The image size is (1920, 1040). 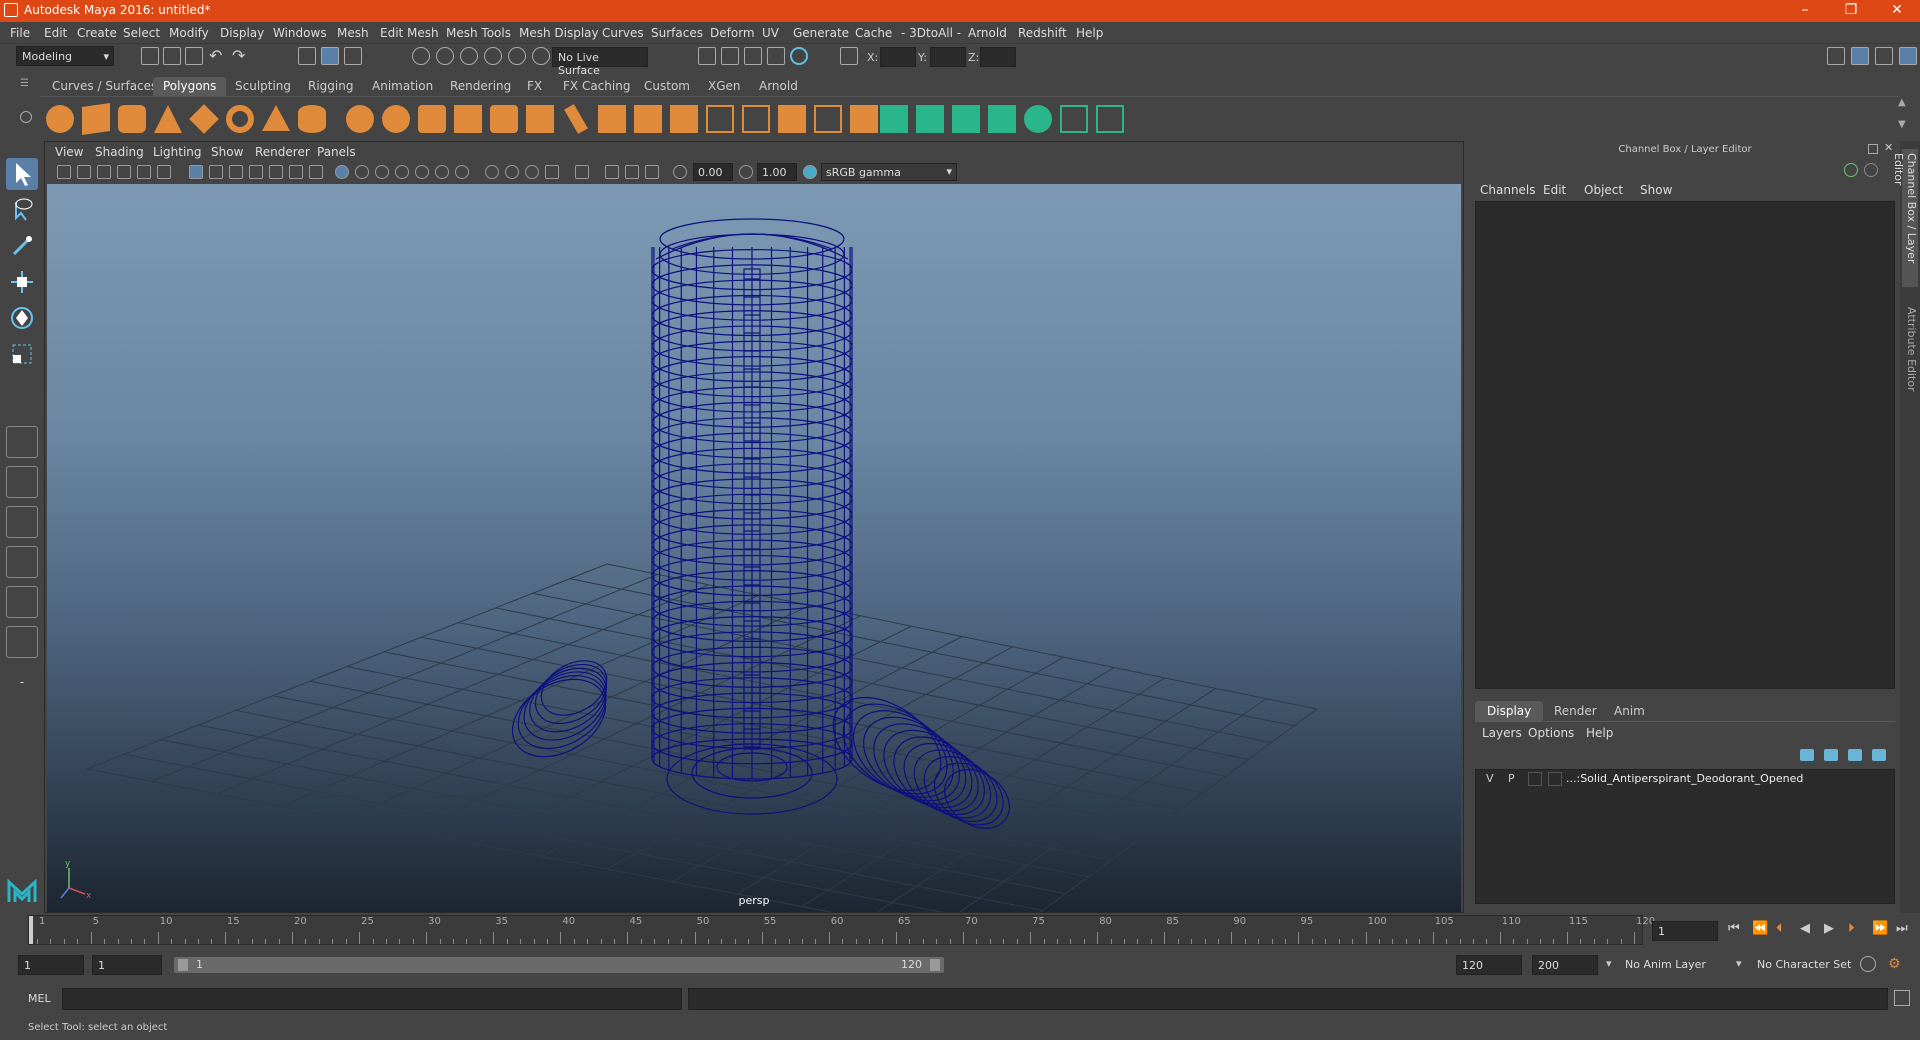 What do you see at coordinates (1554, 190) in the screenshot?
I see `edit-menu: Edit` at bounding box center [1554, 190].